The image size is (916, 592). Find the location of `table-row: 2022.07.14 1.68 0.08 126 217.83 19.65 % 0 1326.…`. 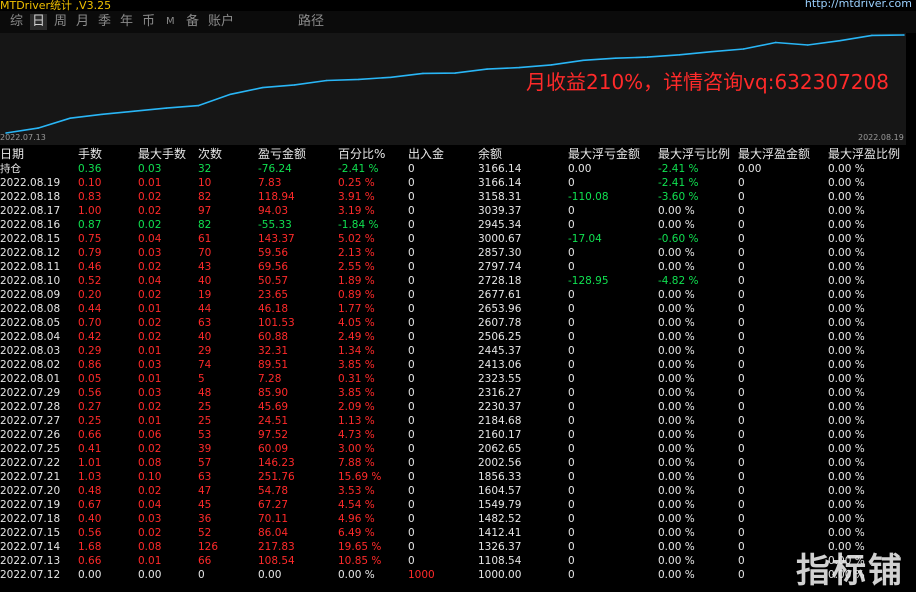

table-row: 2022.07.14 1.68 0.08 126 217.83 19.65 % 0 1326.… is located at coordinates (458, 547).